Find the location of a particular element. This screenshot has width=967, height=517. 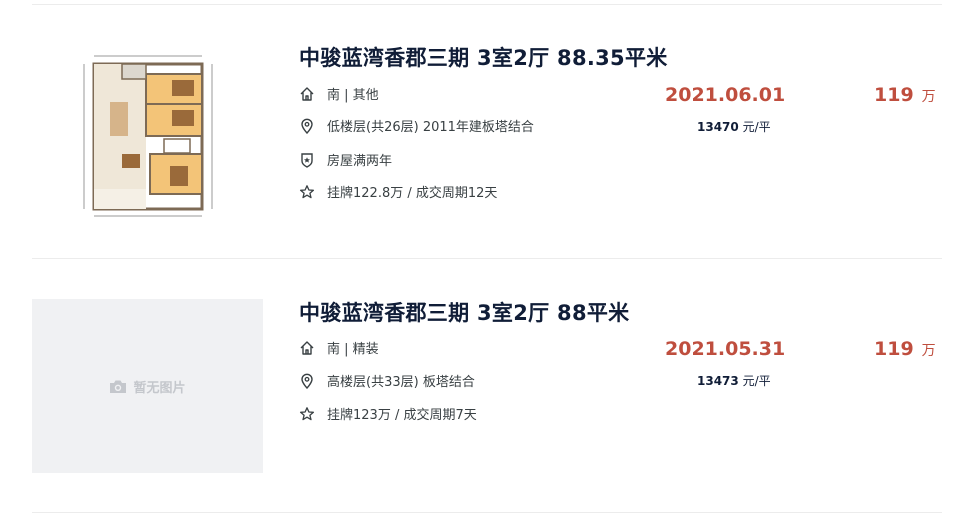

no-image-label: 暂无图片 is located at coordinates (147, 386).